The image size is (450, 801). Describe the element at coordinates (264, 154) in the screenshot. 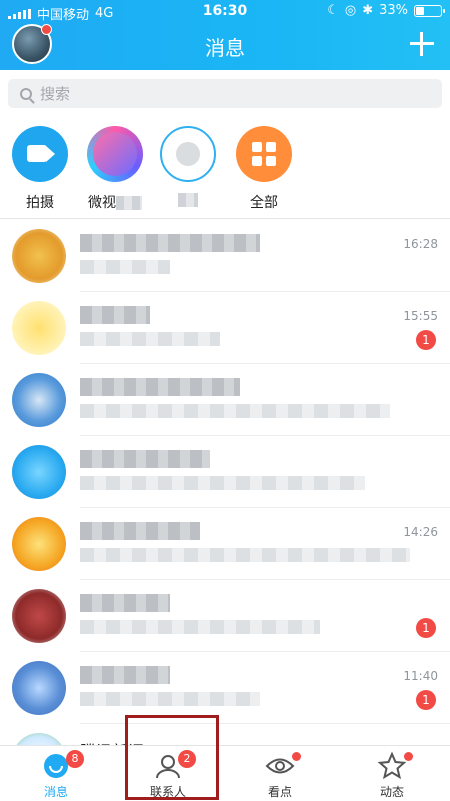

I see `all-apps-icon` at that location.